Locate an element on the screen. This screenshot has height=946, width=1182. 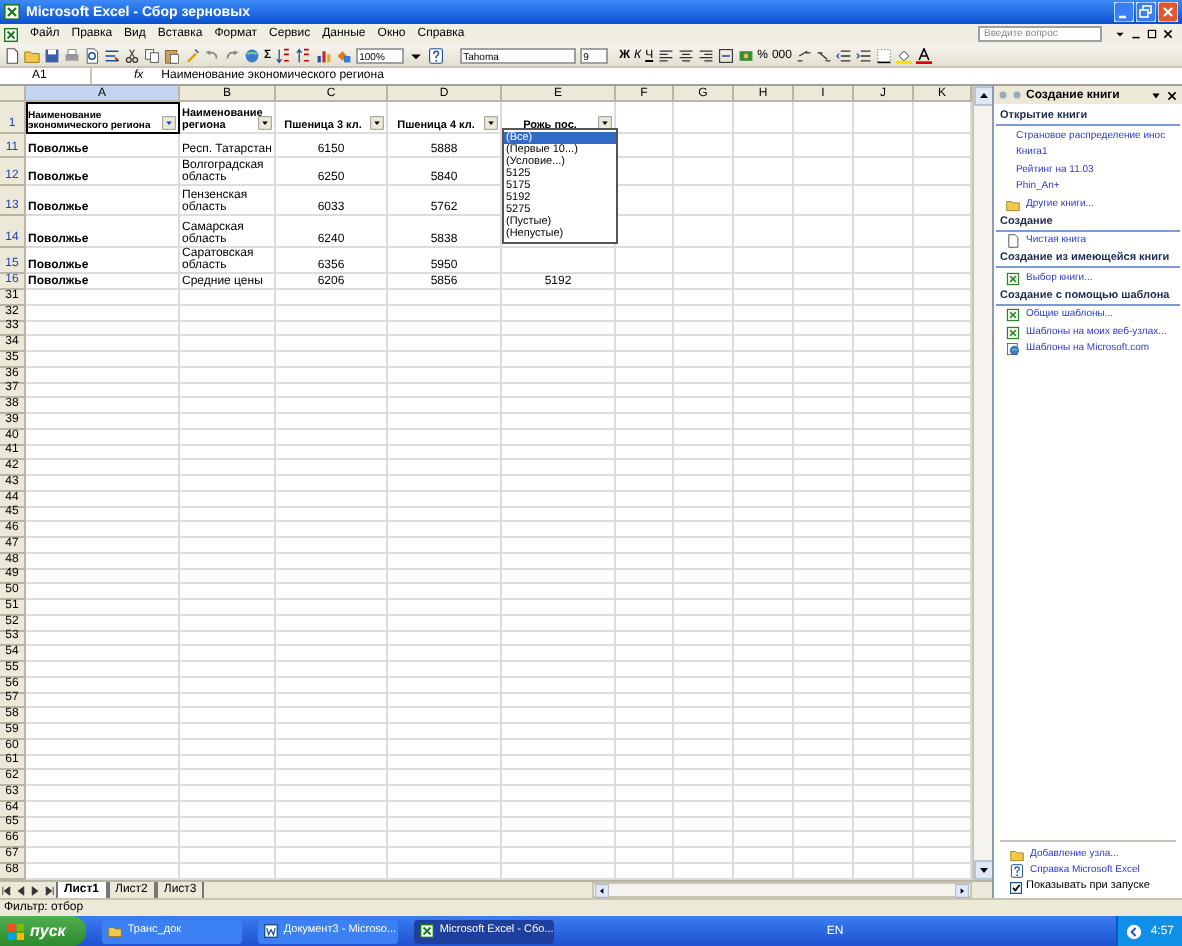
vertical-scrollbar is located at coordinates (982, 483).